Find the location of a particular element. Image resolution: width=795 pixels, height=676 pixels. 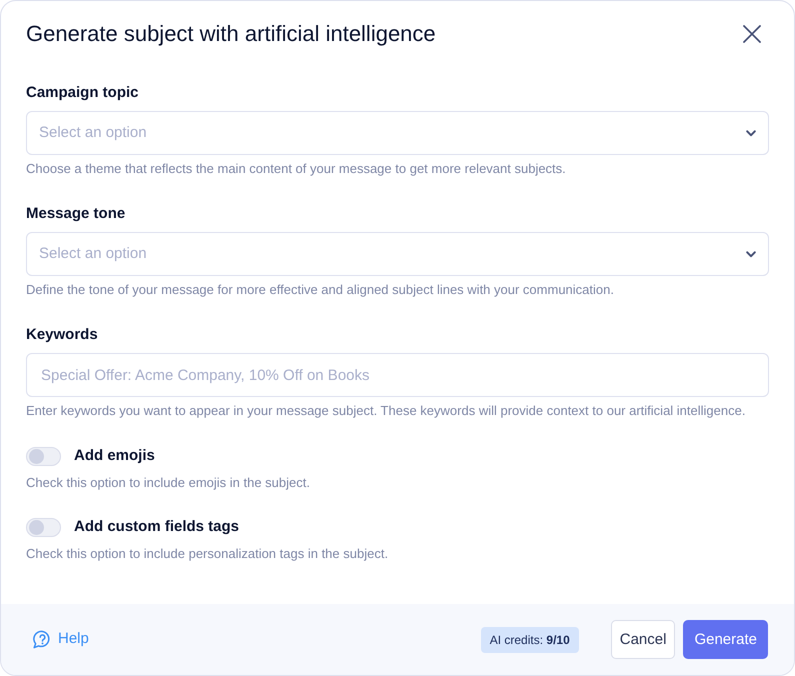

text-input-field: Special Offer: Acme Company, 10% Off on Books is located at coordinates (397, 375).